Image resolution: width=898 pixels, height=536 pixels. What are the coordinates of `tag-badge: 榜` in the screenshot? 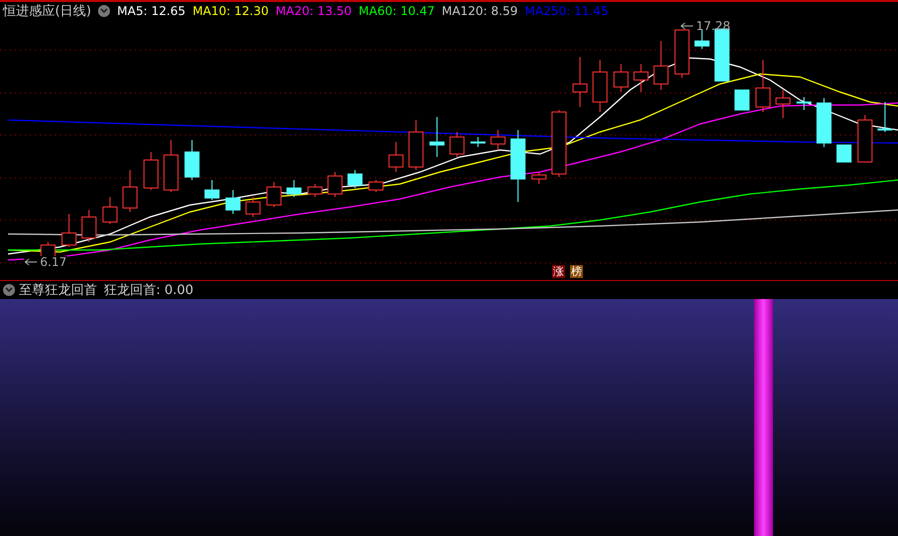 It's located at (576, 271).